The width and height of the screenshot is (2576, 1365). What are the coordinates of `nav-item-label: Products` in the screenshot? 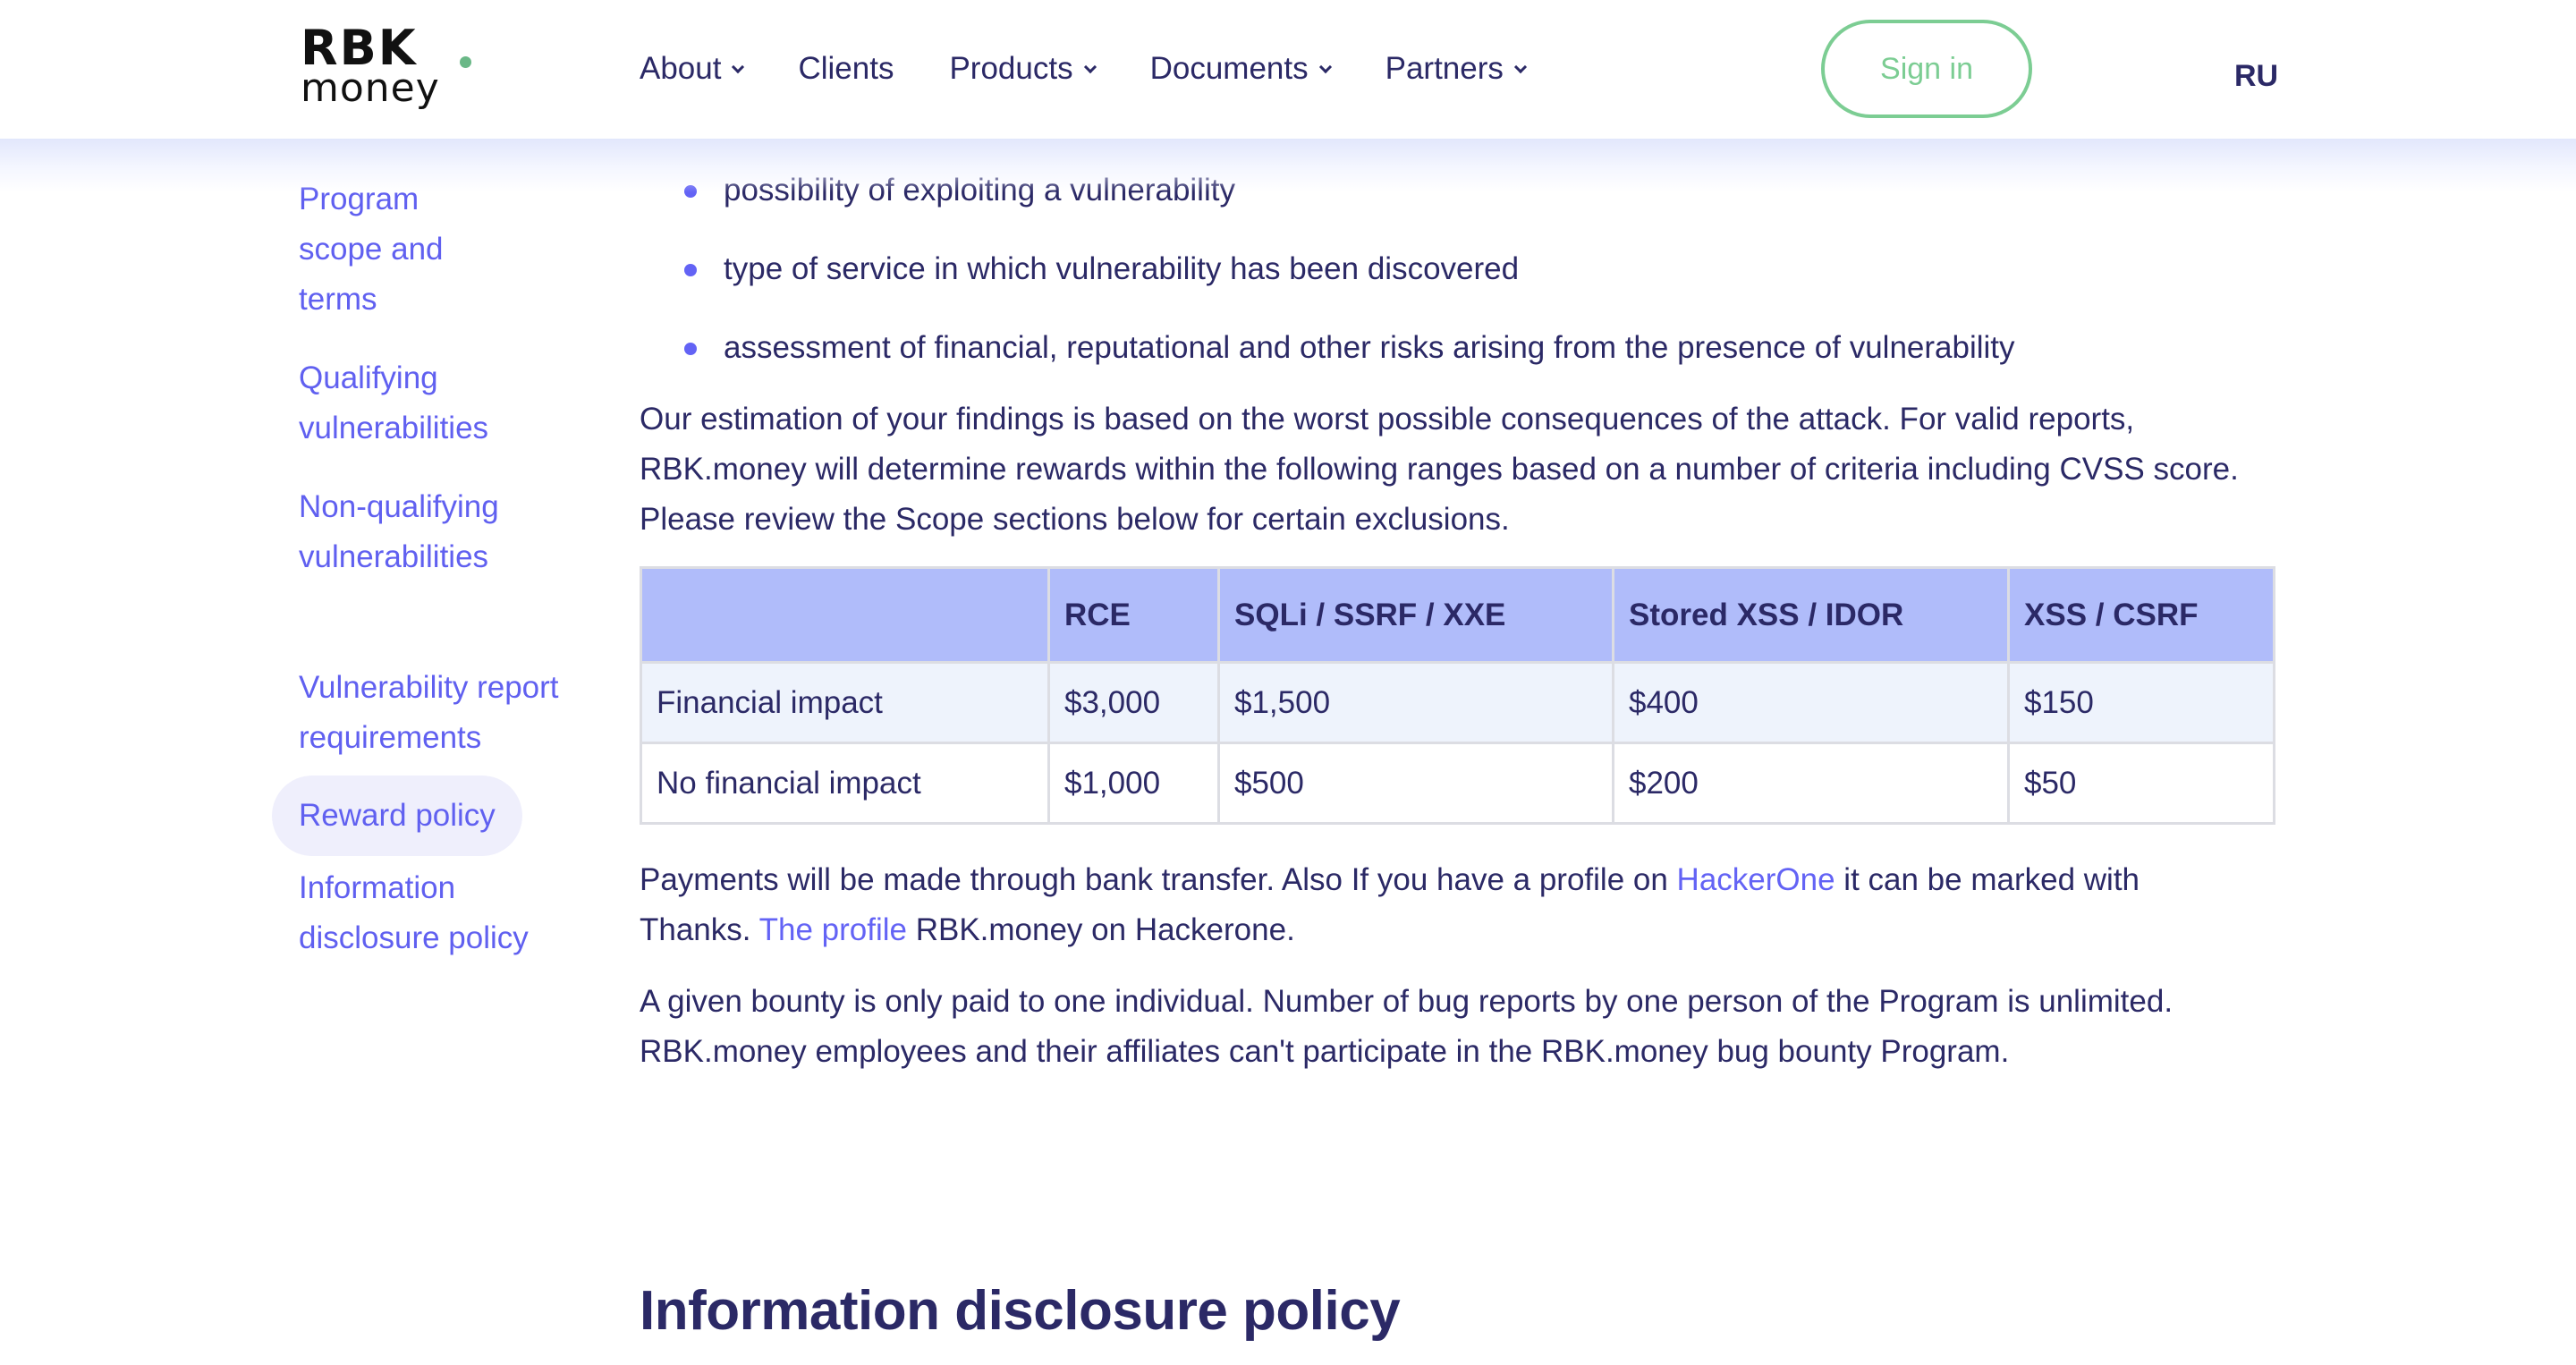 It's located at (1011, 68).